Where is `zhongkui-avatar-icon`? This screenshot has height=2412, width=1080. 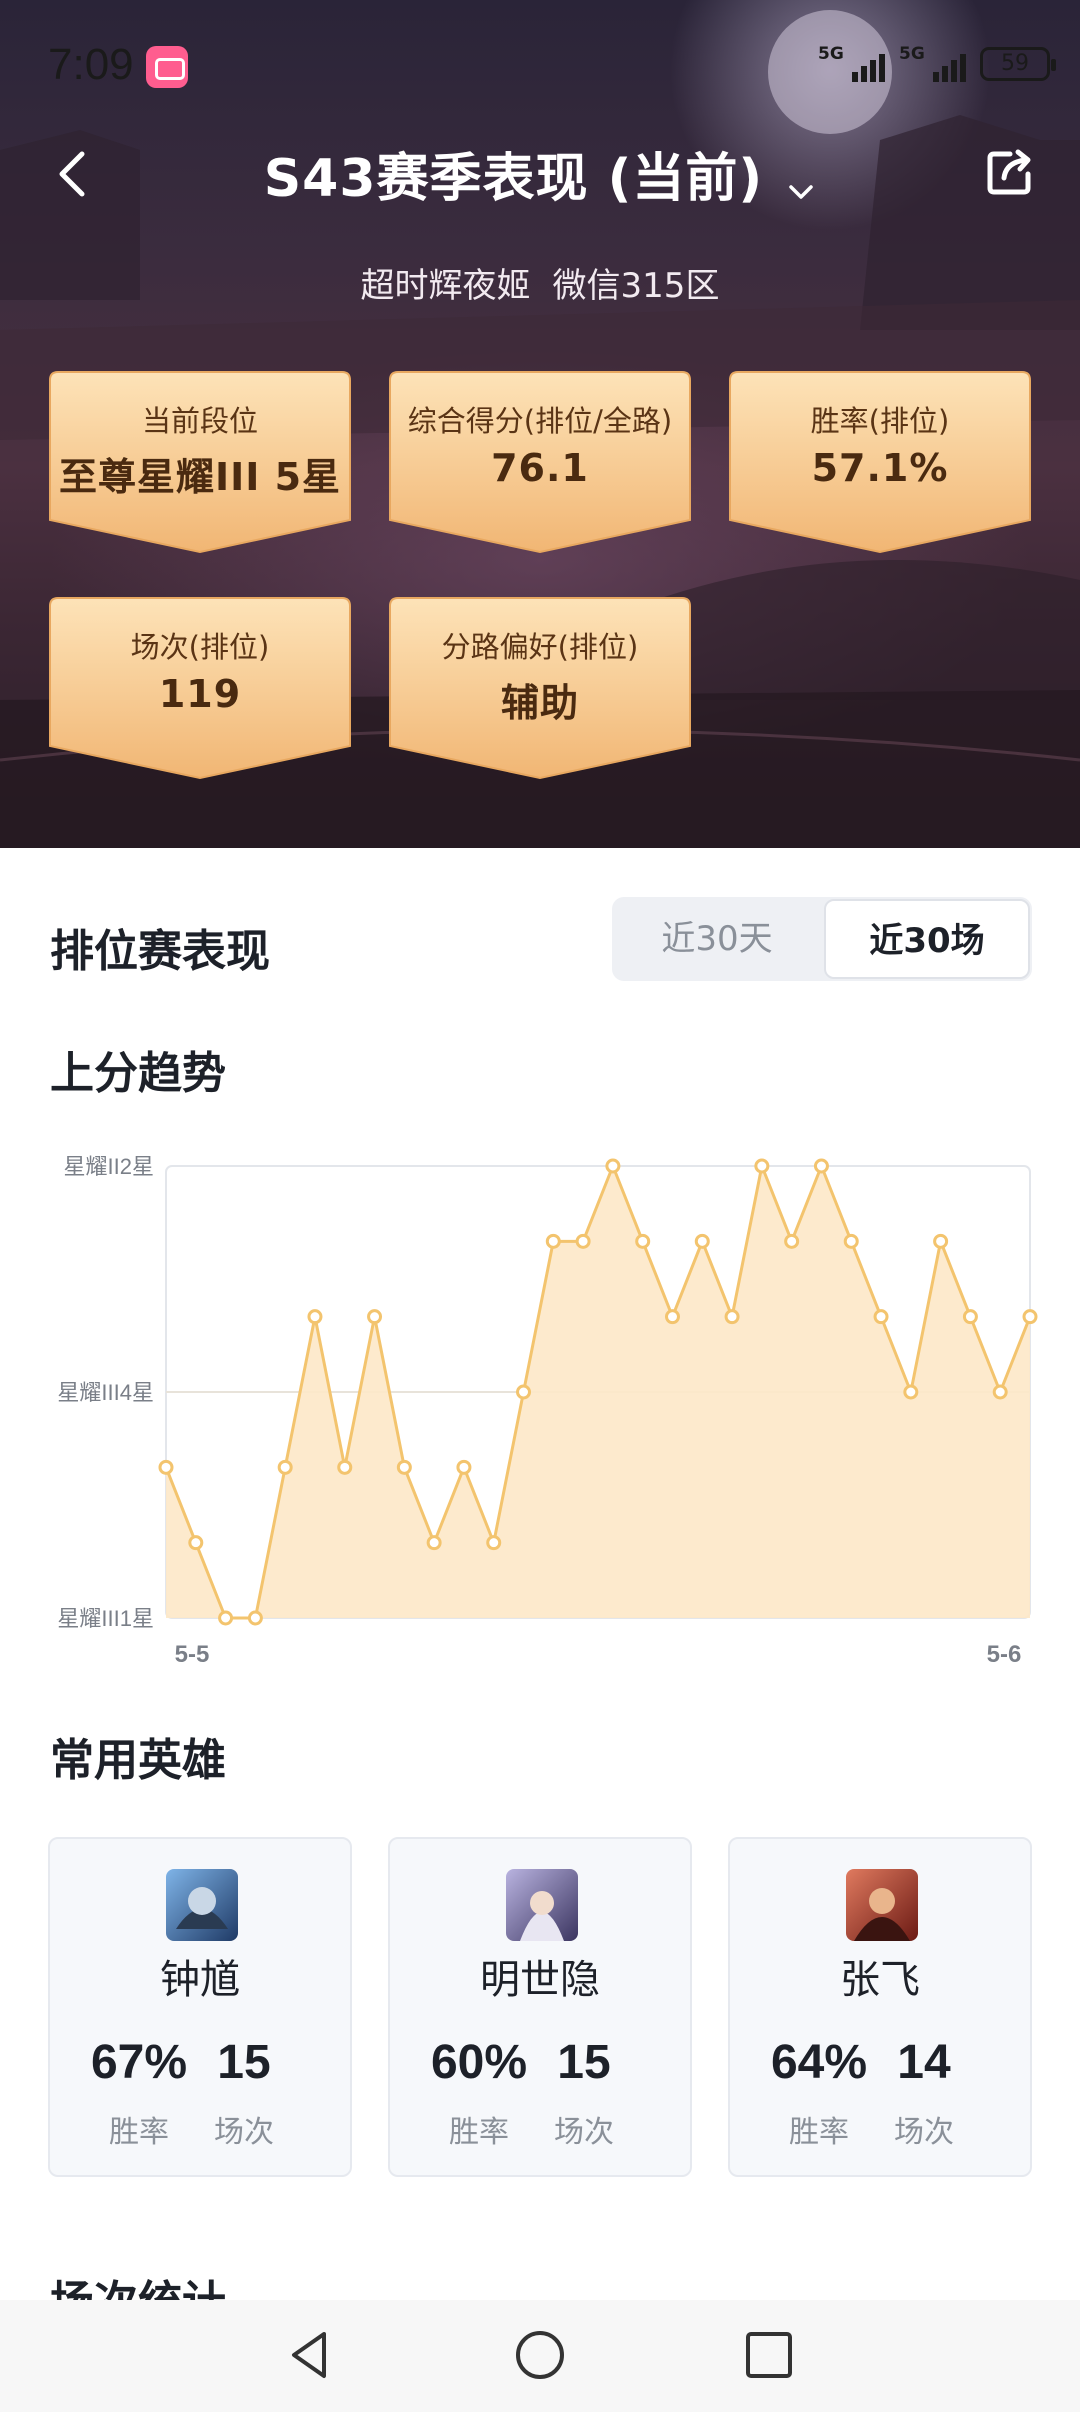 zhongkui-avatar-icon is located at coordinates (202, 1905).